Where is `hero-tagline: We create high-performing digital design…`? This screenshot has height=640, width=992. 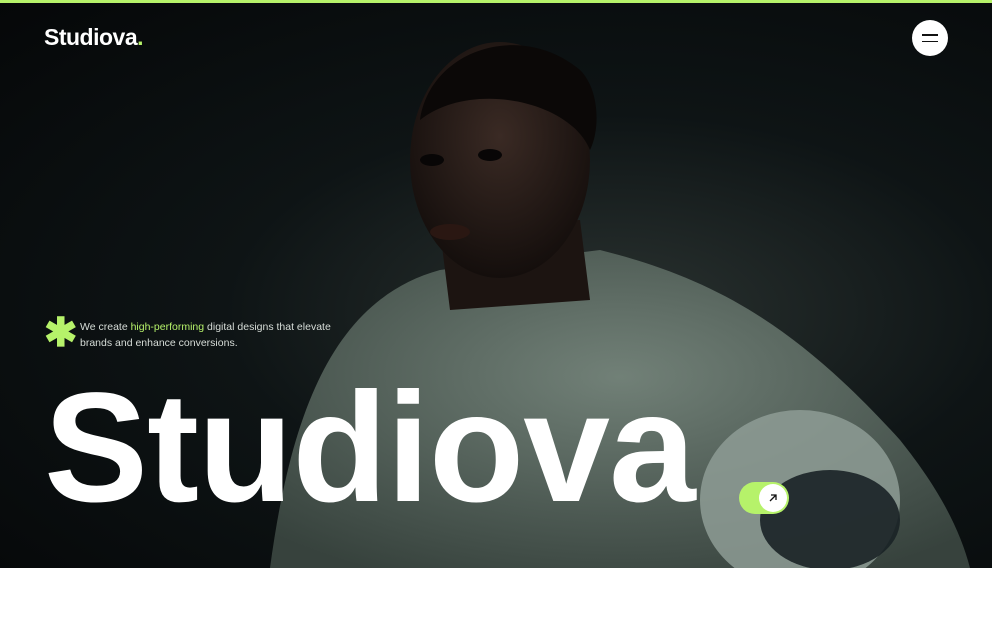
hero-tagline: We create high-performing digital design… is located at coordinates (207, 335).